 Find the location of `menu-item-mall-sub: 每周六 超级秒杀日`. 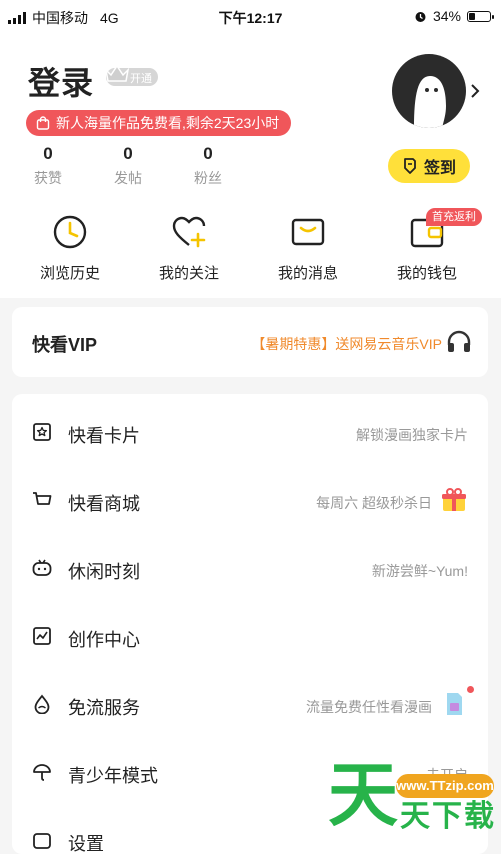

menu-item-mall-sub: 每周六 超级秒杀日 is located at coordinates (374, 503).